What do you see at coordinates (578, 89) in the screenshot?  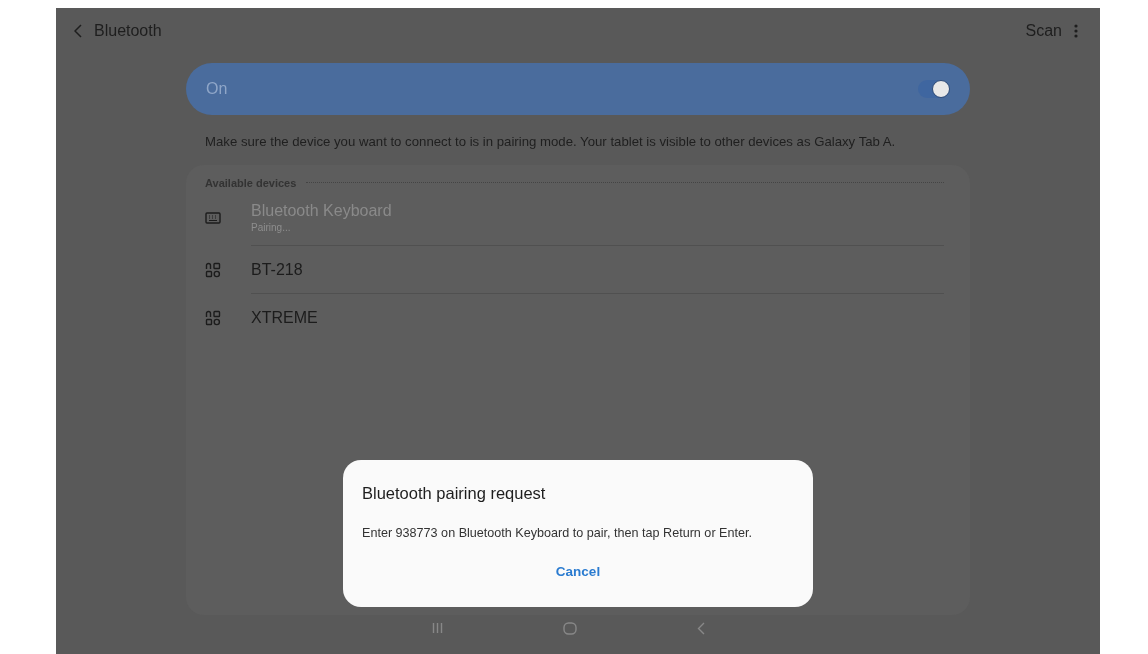 I see `master-switch-bar: On` at bounding box center [578, 89].